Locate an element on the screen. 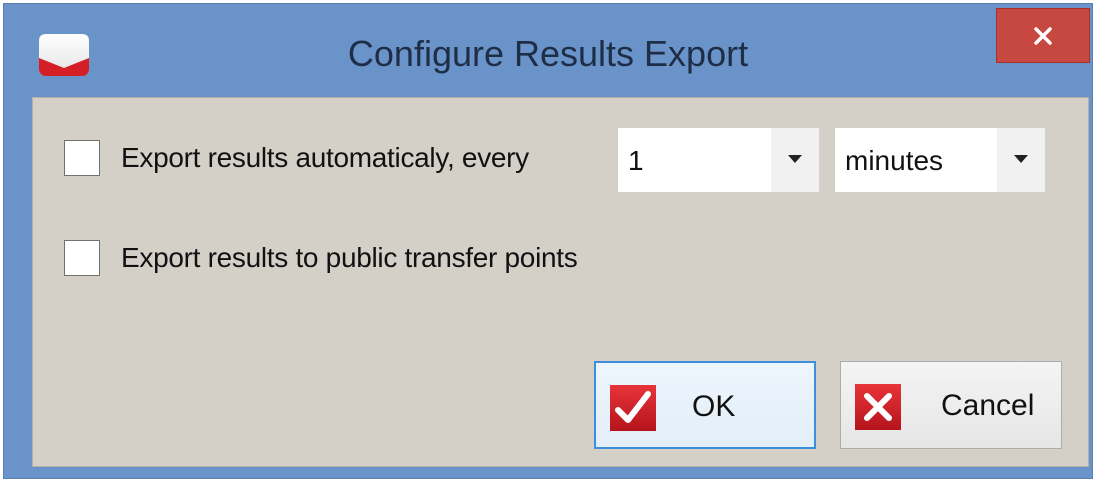 The image size is (1097, 485). interval-unit-dropdown: minutes is located at coordinates (940, 160).